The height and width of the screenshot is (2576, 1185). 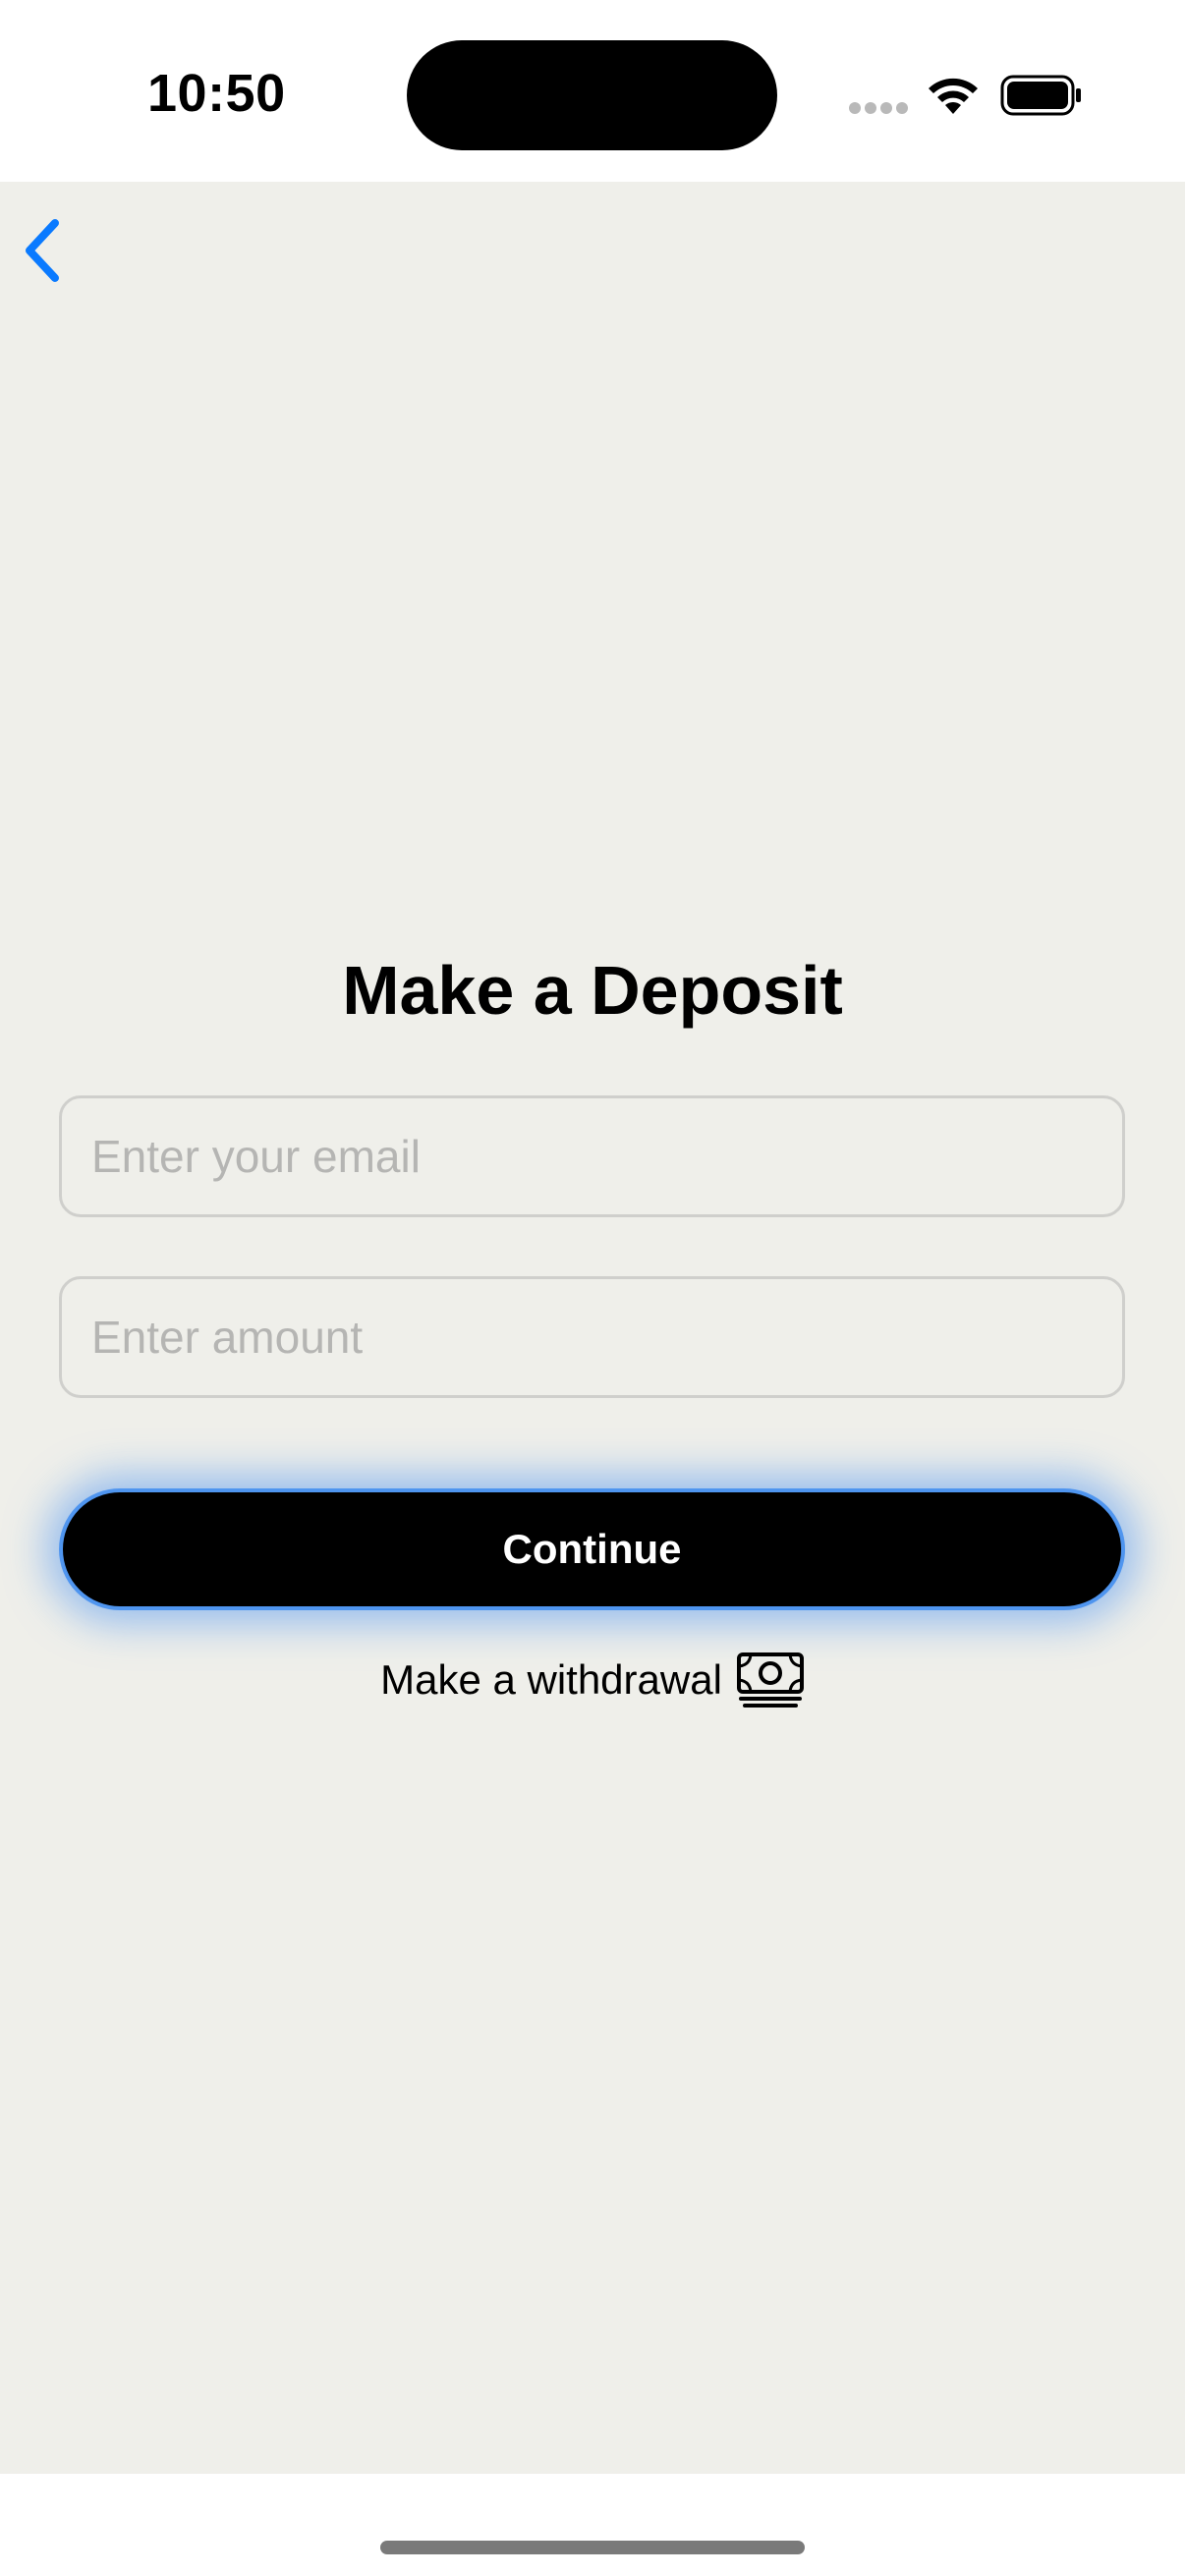 I want to click on bottom-bar, so click(x=592, y=2525).